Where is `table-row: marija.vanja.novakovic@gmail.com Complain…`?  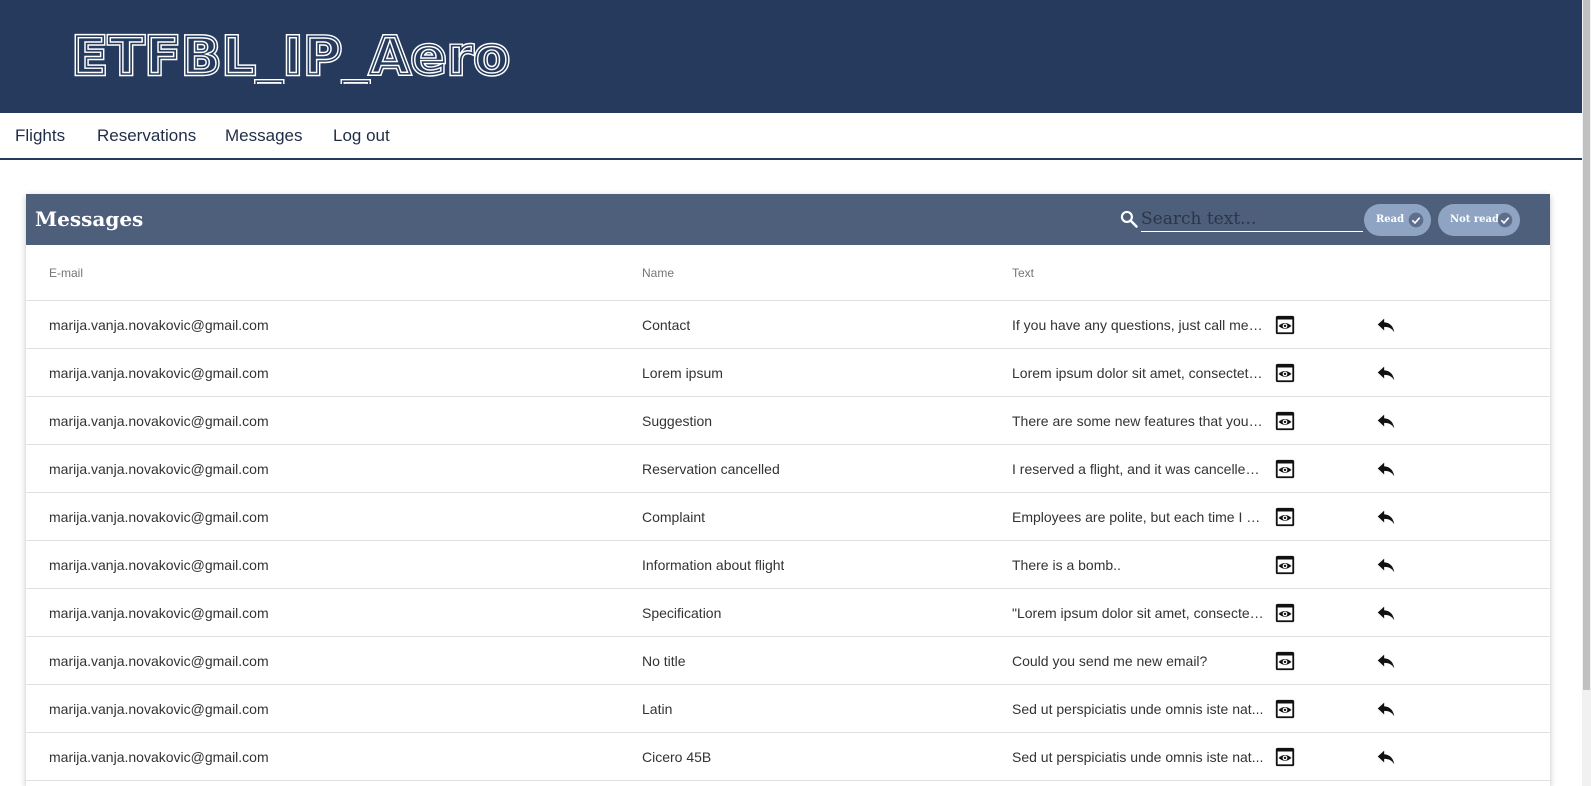 table-row: marija.vanja.novakovic@gmail.com Complain… is located at coordinates (788, 517).